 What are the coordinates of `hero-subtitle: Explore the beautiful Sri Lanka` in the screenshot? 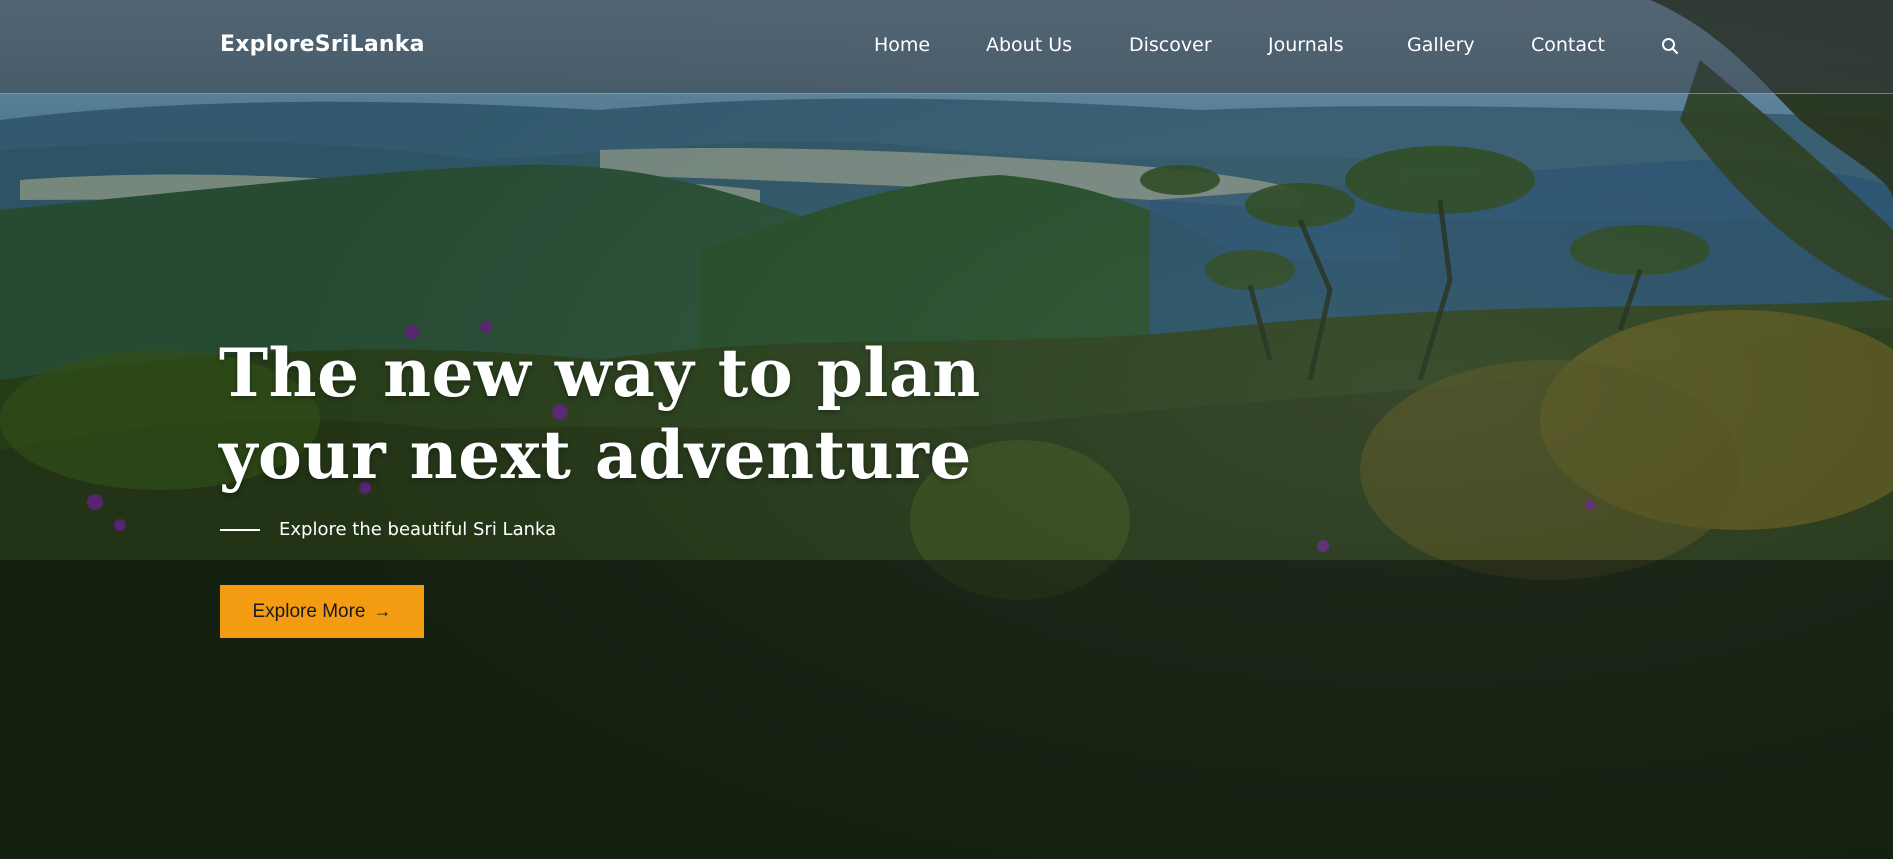 It's located at (418, 529).